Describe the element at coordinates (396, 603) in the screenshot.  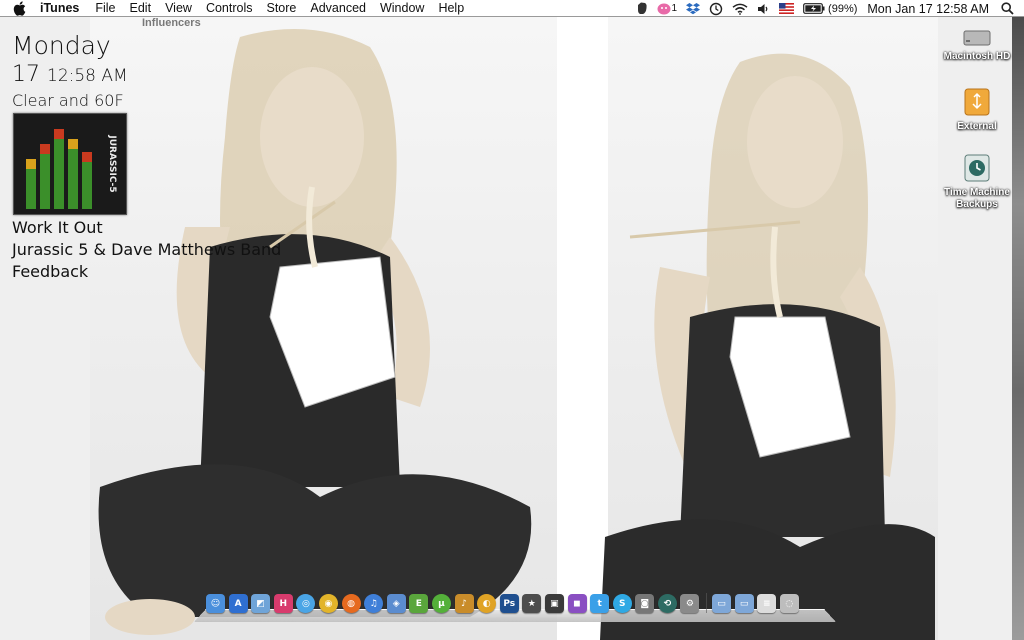
I see `app-icon: ◈` at that location.